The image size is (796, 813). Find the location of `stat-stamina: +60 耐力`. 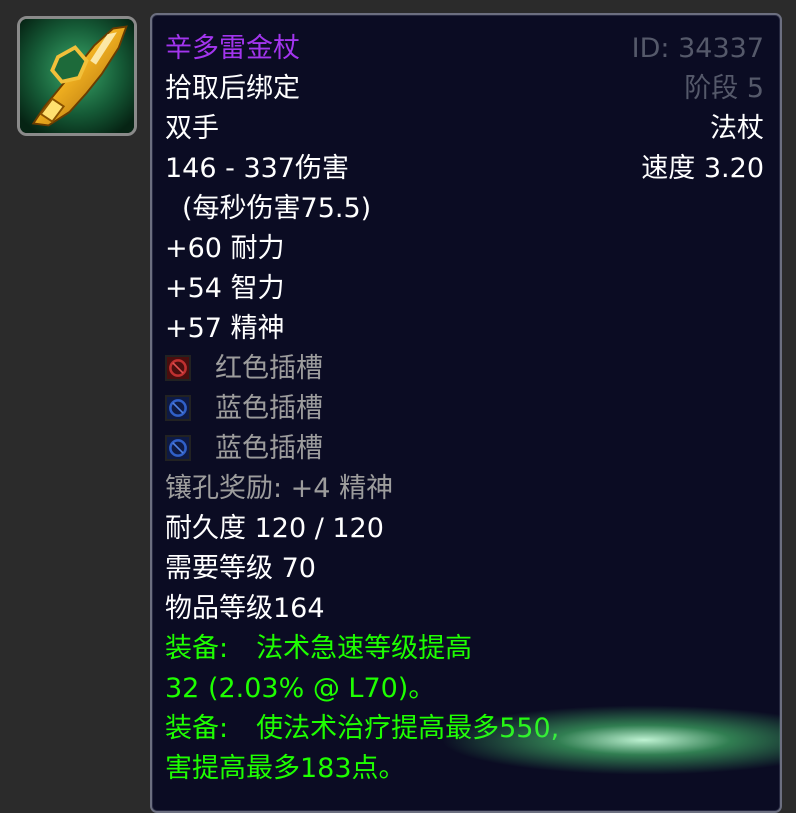

stat-stamina: +60 耐力 is located at coordinates (225, 248).